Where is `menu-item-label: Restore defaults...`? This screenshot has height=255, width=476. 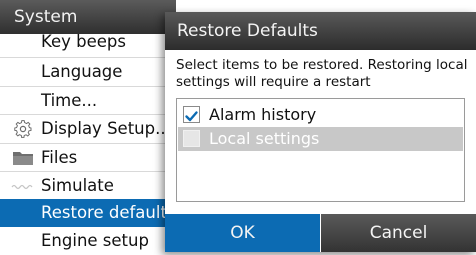
menu-item-label: Restore defaults... is located at coordinates (108, 212).